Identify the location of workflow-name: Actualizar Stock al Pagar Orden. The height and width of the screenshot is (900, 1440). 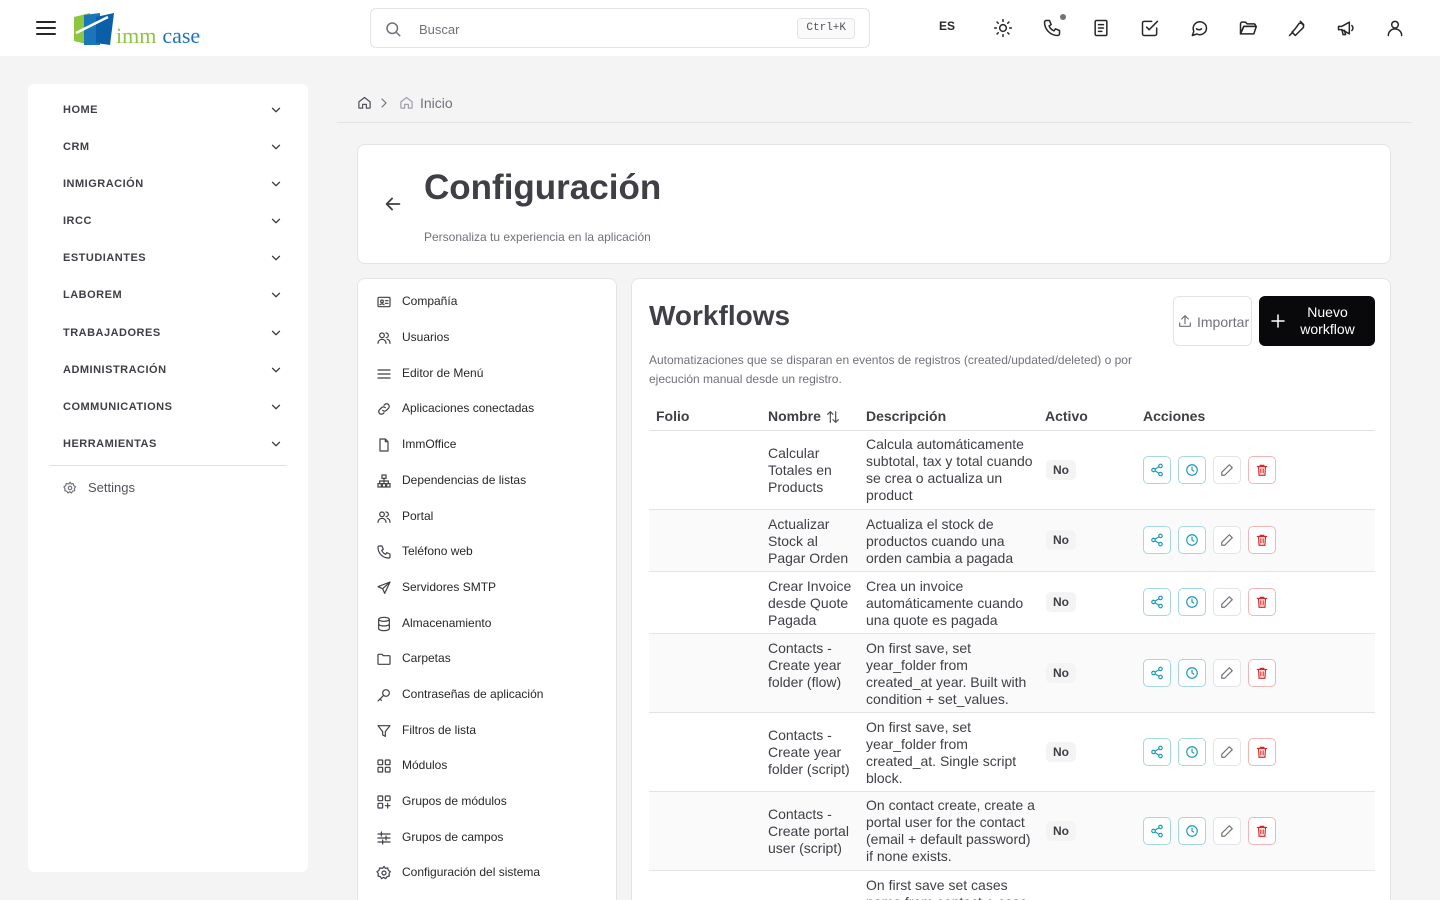
(808, 541).